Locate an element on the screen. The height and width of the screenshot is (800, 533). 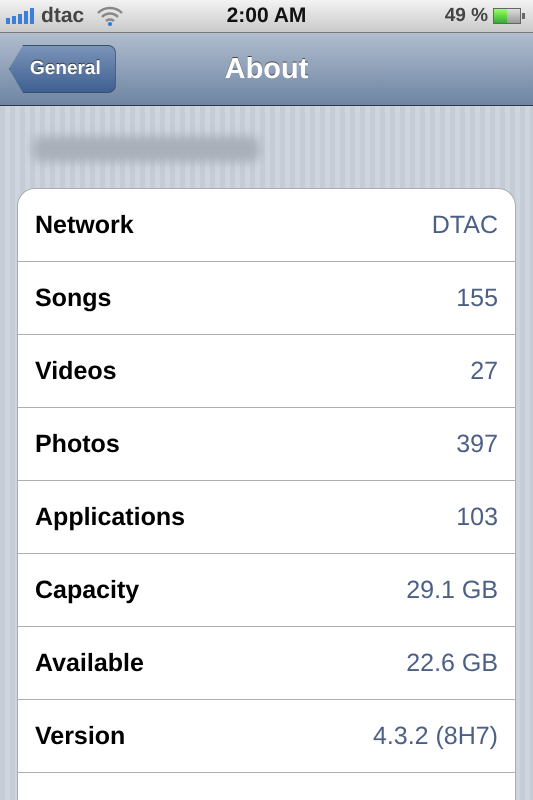
row-value: 29.1 GB is located at coordinates (452, 590).